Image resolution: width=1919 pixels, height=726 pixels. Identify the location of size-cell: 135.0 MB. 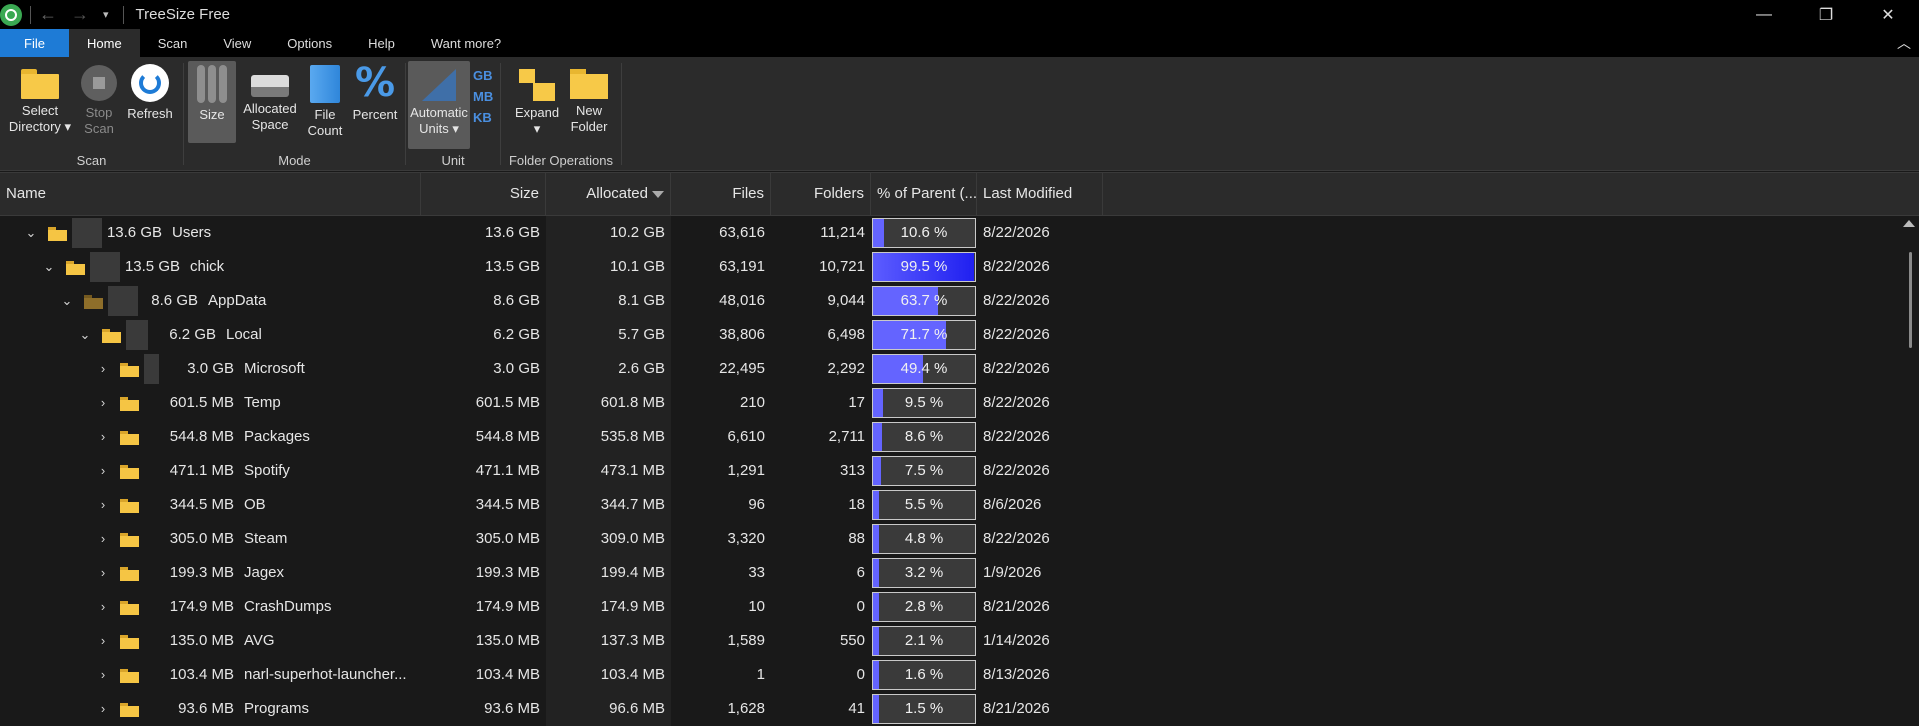
(507, 640).